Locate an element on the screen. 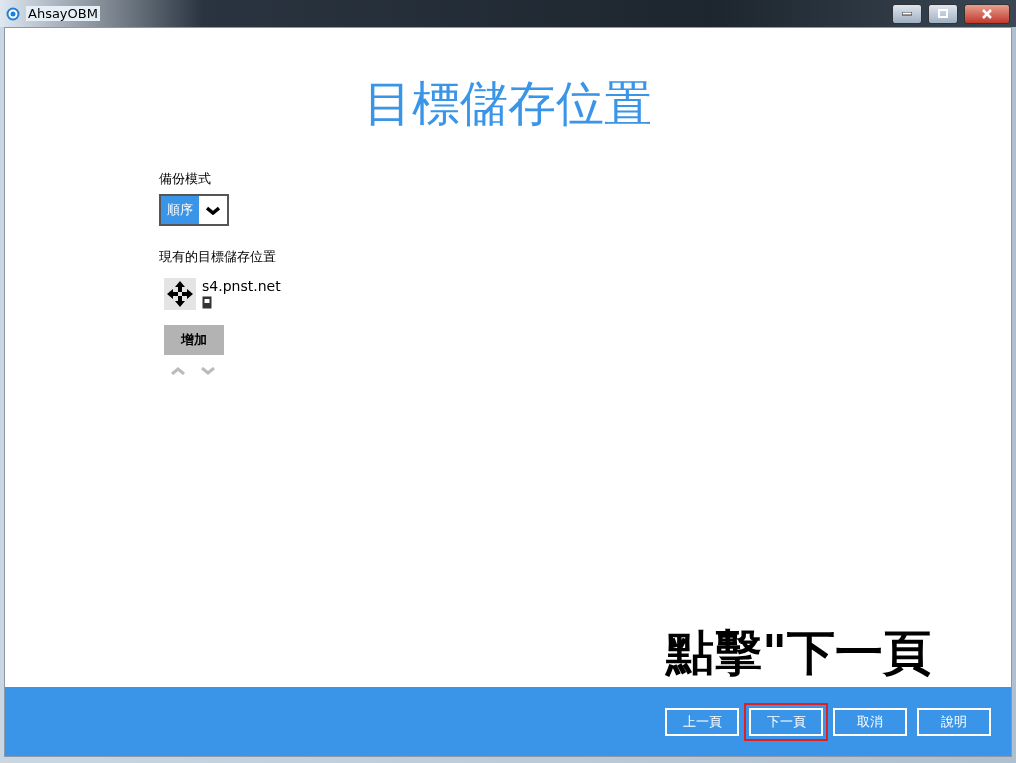 The height and width of the screenshot is (763, 1016). backup-mode-dropdown: 順序 is located at coordinates (194, 210).